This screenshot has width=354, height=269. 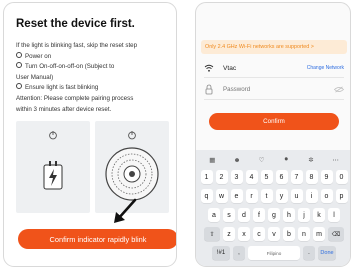 I want to click on key-g: g, so click(x=274, y=215).